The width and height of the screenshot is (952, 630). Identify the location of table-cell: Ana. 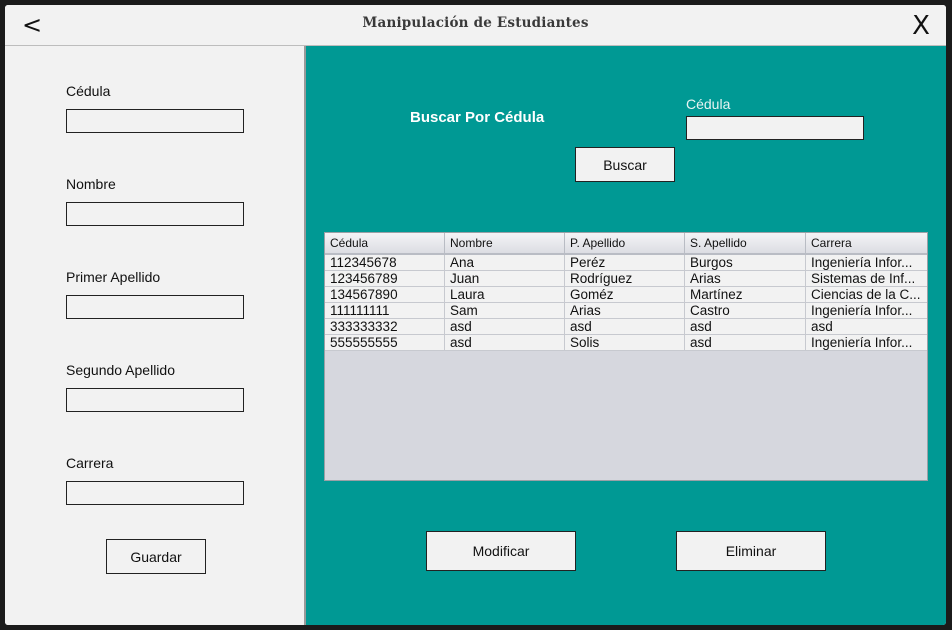
(505, 262).